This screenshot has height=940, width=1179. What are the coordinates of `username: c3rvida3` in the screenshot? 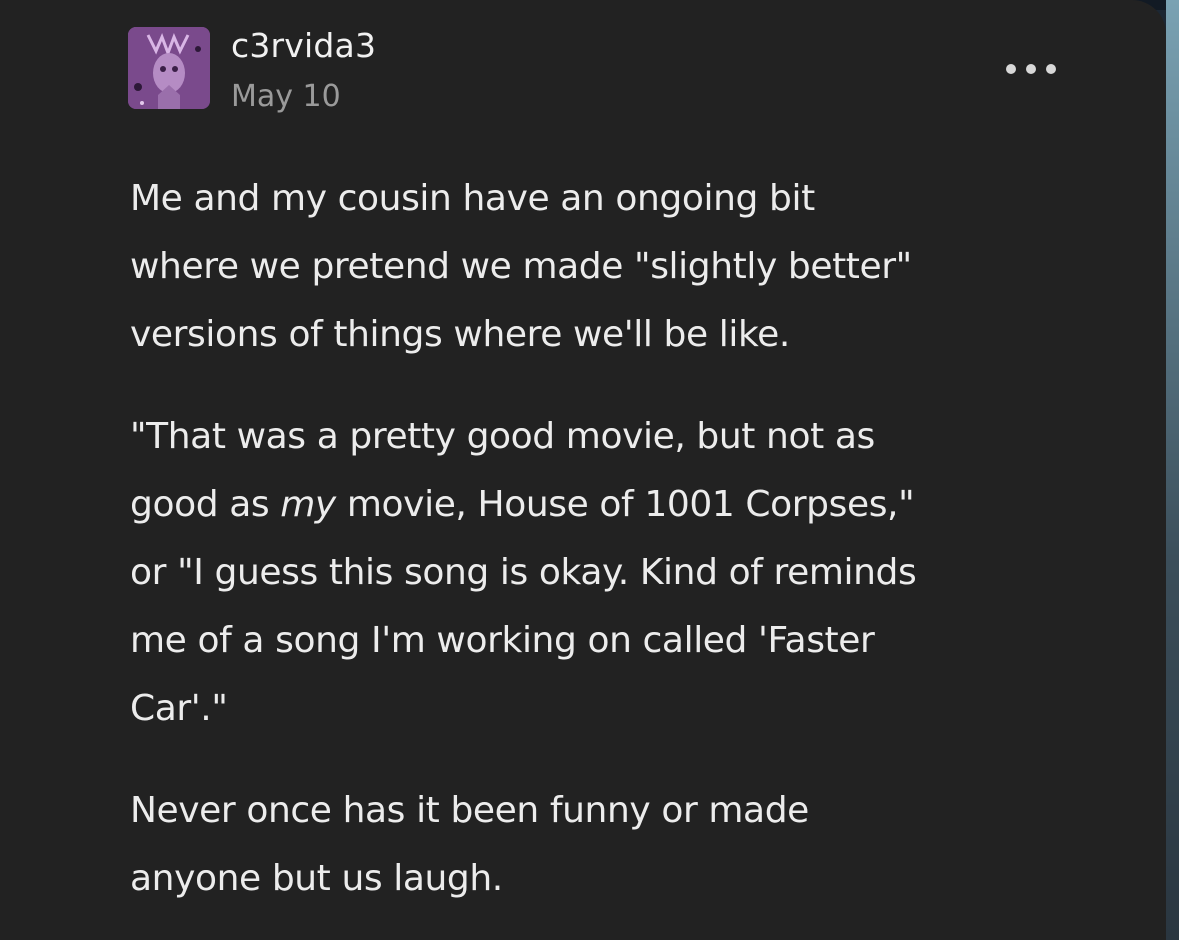 It's located at (303, 45).